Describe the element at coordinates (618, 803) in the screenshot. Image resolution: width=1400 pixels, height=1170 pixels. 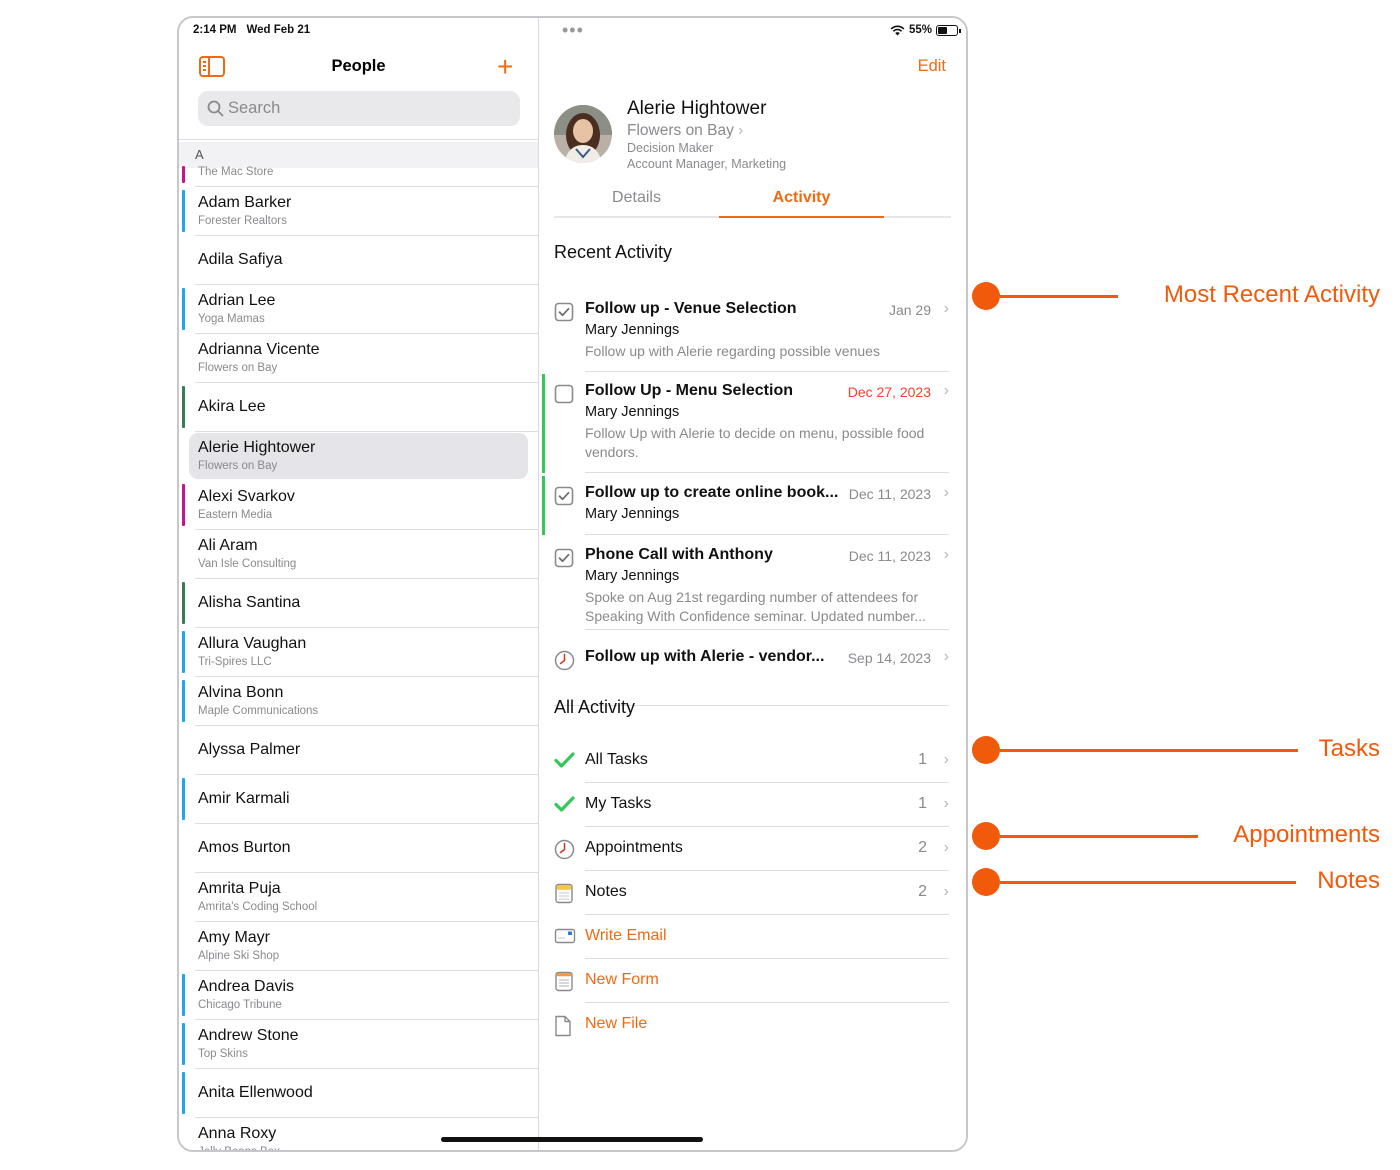
I see `all-activity-label: My Tasks` at that location.